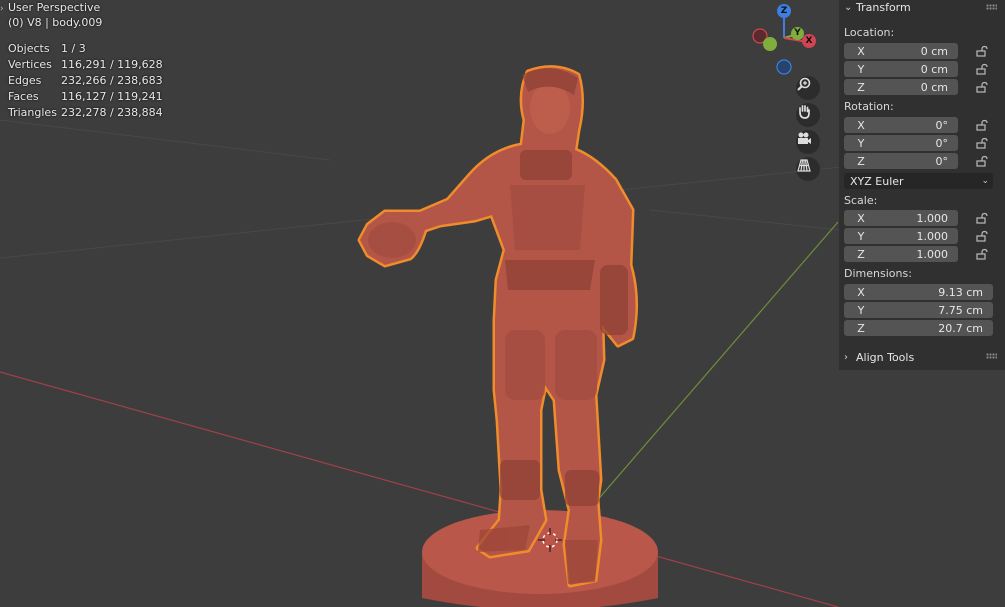 This screenshot has width=1005, height=607. I want to click on stat-row: Faces 116,127 / 119,241, so click(85, 97).